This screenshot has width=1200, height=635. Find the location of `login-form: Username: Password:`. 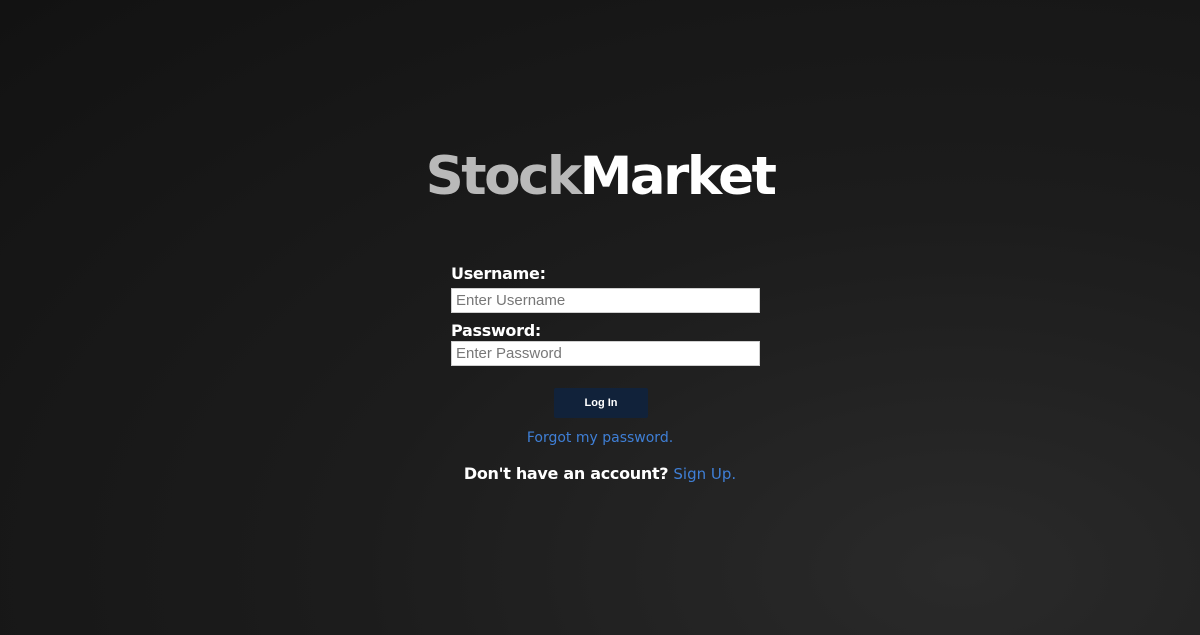

login-form: Username: Password: is located at coordinates (606, 314).